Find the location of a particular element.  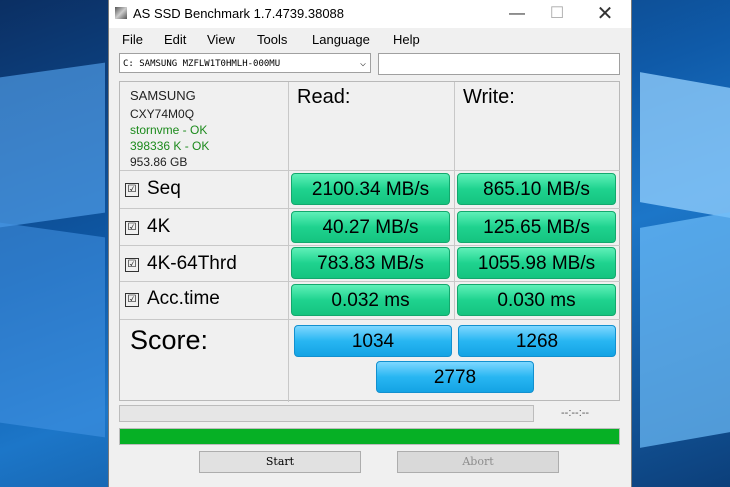

menu-tools: Tools is located at coordinates (272, 39).